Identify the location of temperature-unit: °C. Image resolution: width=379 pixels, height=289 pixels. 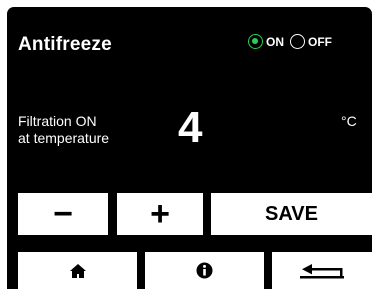
(349, 121).